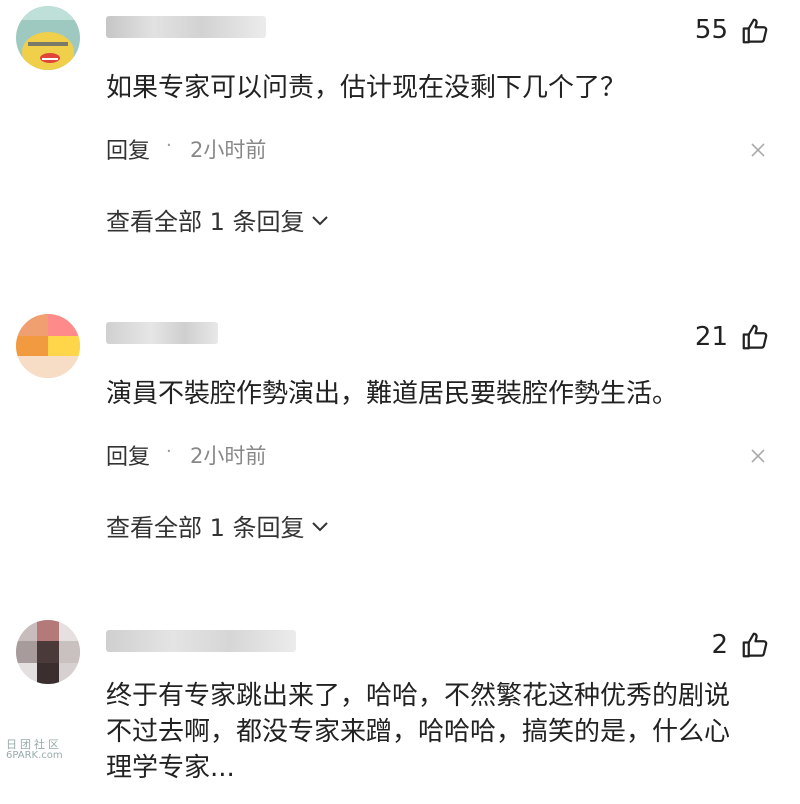 This screenshot has width=800, height=804. What do you see at coordinates (711, 30) in the screenshot?
I see `like-count: 55` at bounding box center [711, 30].